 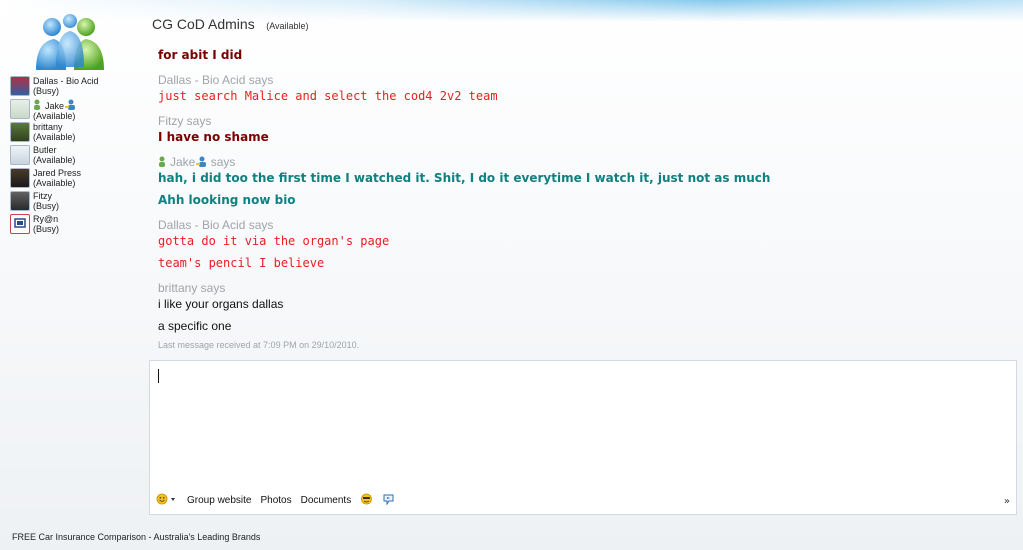 I want to click on group-title: CG CoD Admins, so click(x=203, y=24).